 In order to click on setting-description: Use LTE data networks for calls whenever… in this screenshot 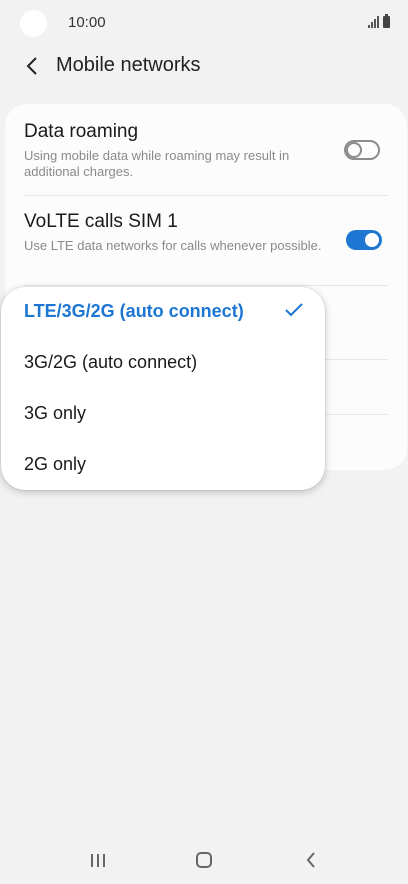, I will do `click(173, 245)`.